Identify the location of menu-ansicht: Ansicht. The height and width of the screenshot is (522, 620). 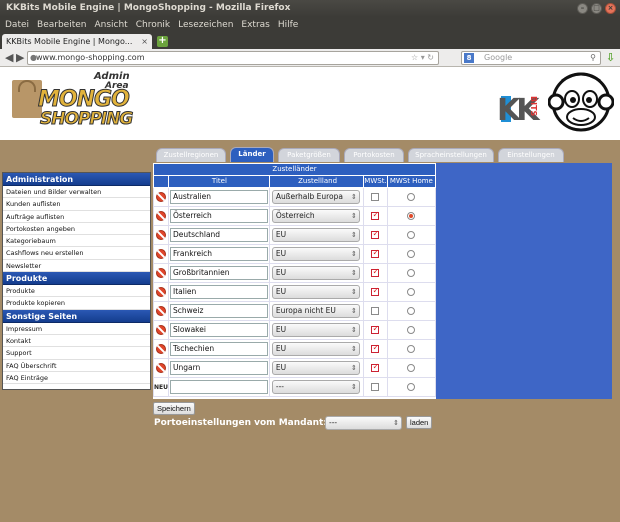
(110, 25).